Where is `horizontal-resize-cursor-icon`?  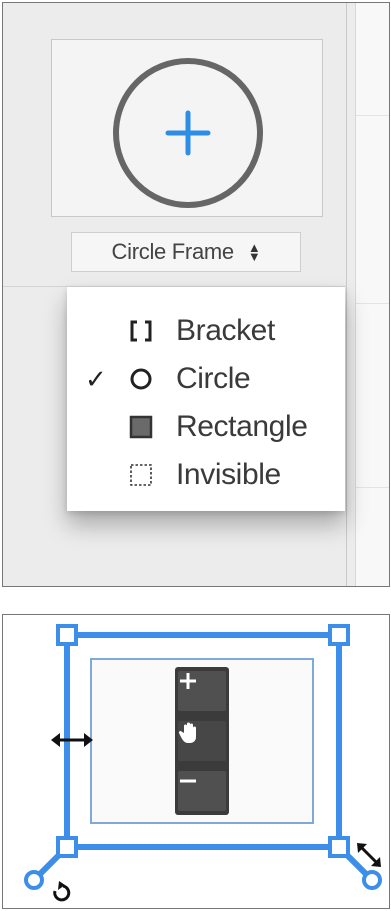 horizontal-resize-cursor-icon is located at coordinates (72, 740).